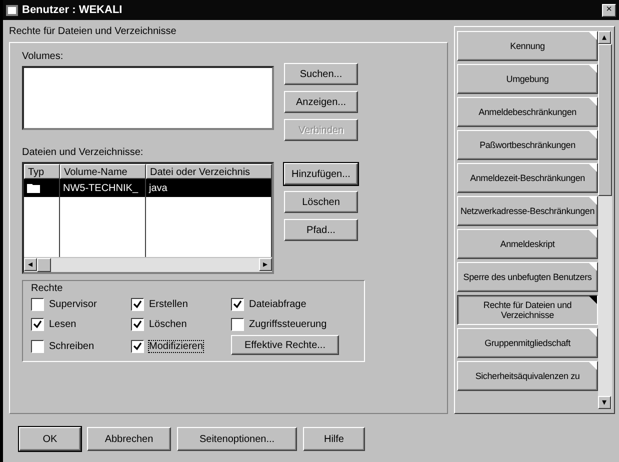  I want to click on files-label: Dateien und Verzeichnisse:, so click(83, 153).